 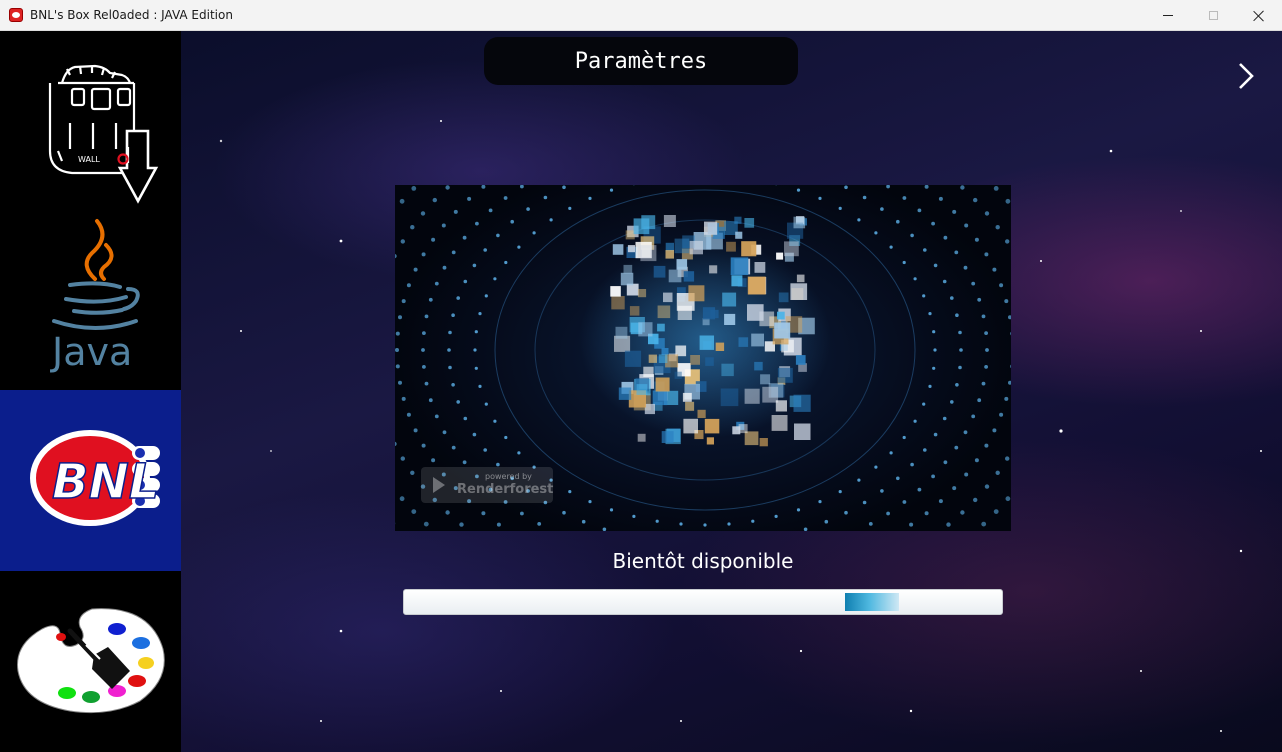 I want to click on wall-e-download-icon: WALL, so click(x=103, y=134).